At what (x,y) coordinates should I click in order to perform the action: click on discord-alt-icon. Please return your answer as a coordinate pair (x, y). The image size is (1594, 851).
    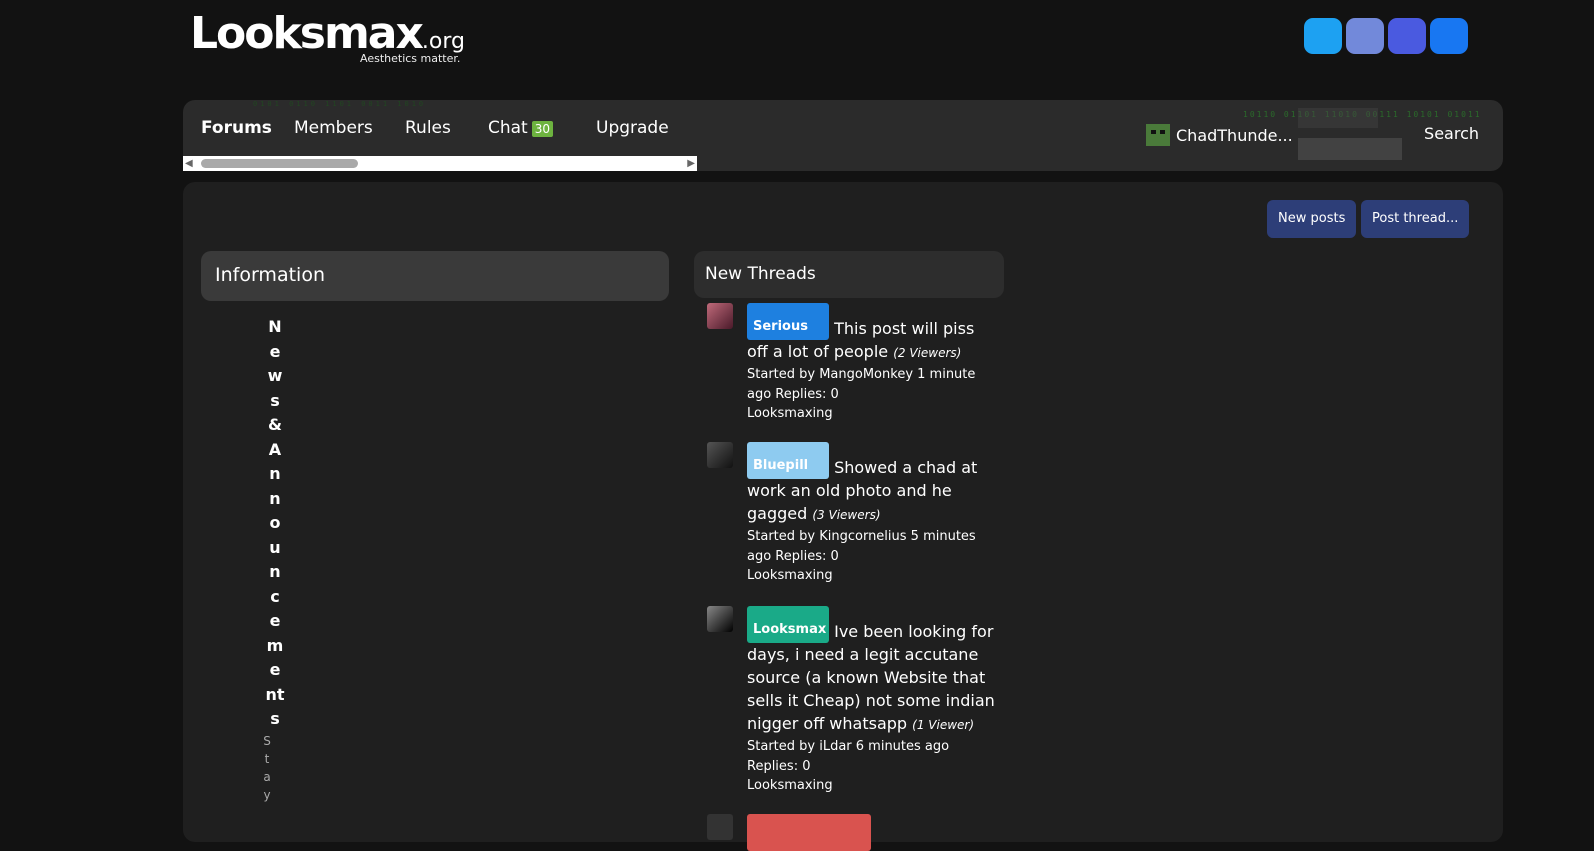
    Looking at the image, I should click on (1407, 36).